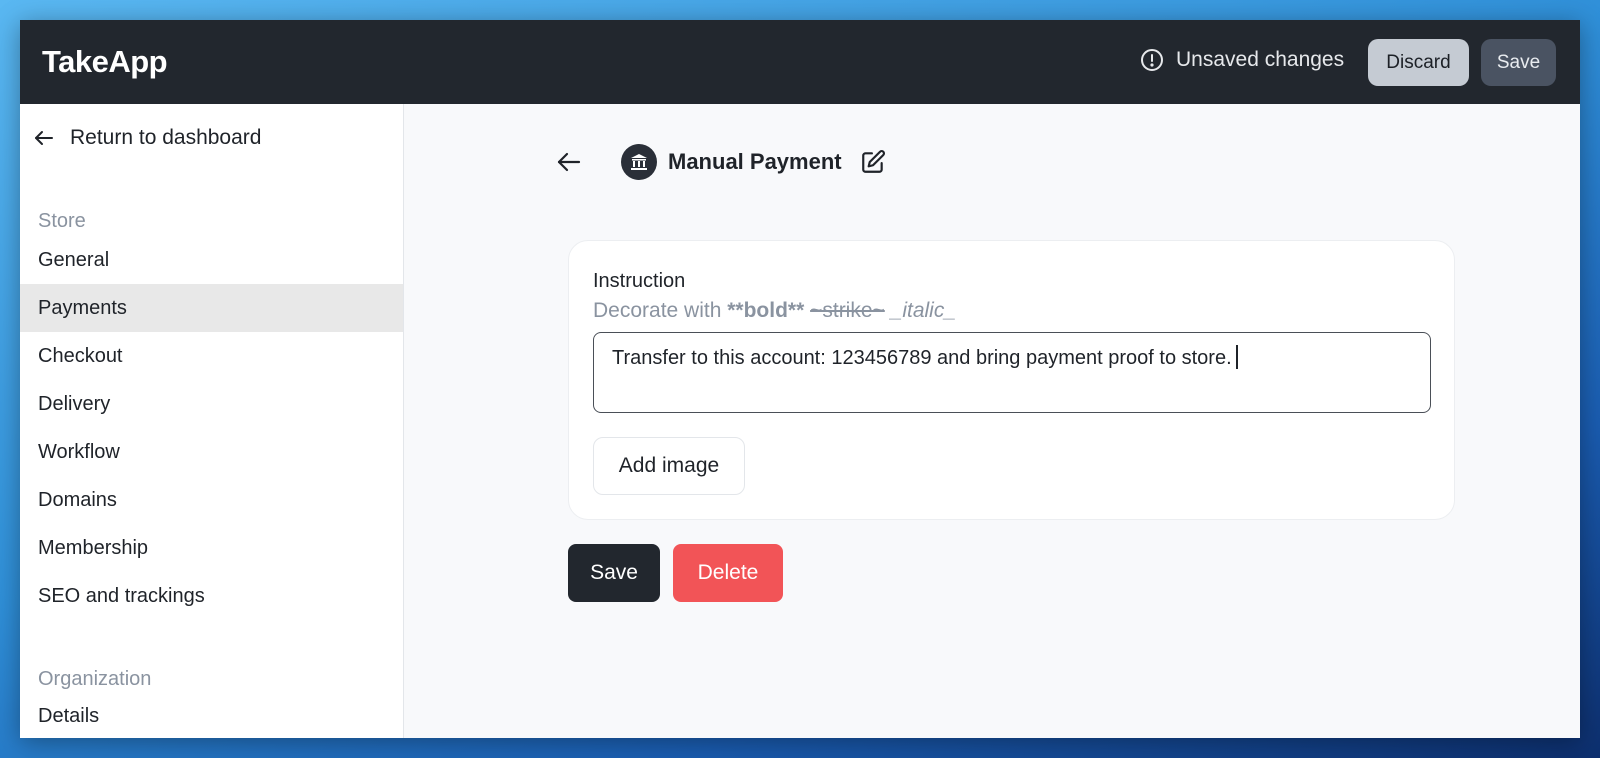  I want to click on sidebar-item-workflow: Workflow, so click(211, 452).